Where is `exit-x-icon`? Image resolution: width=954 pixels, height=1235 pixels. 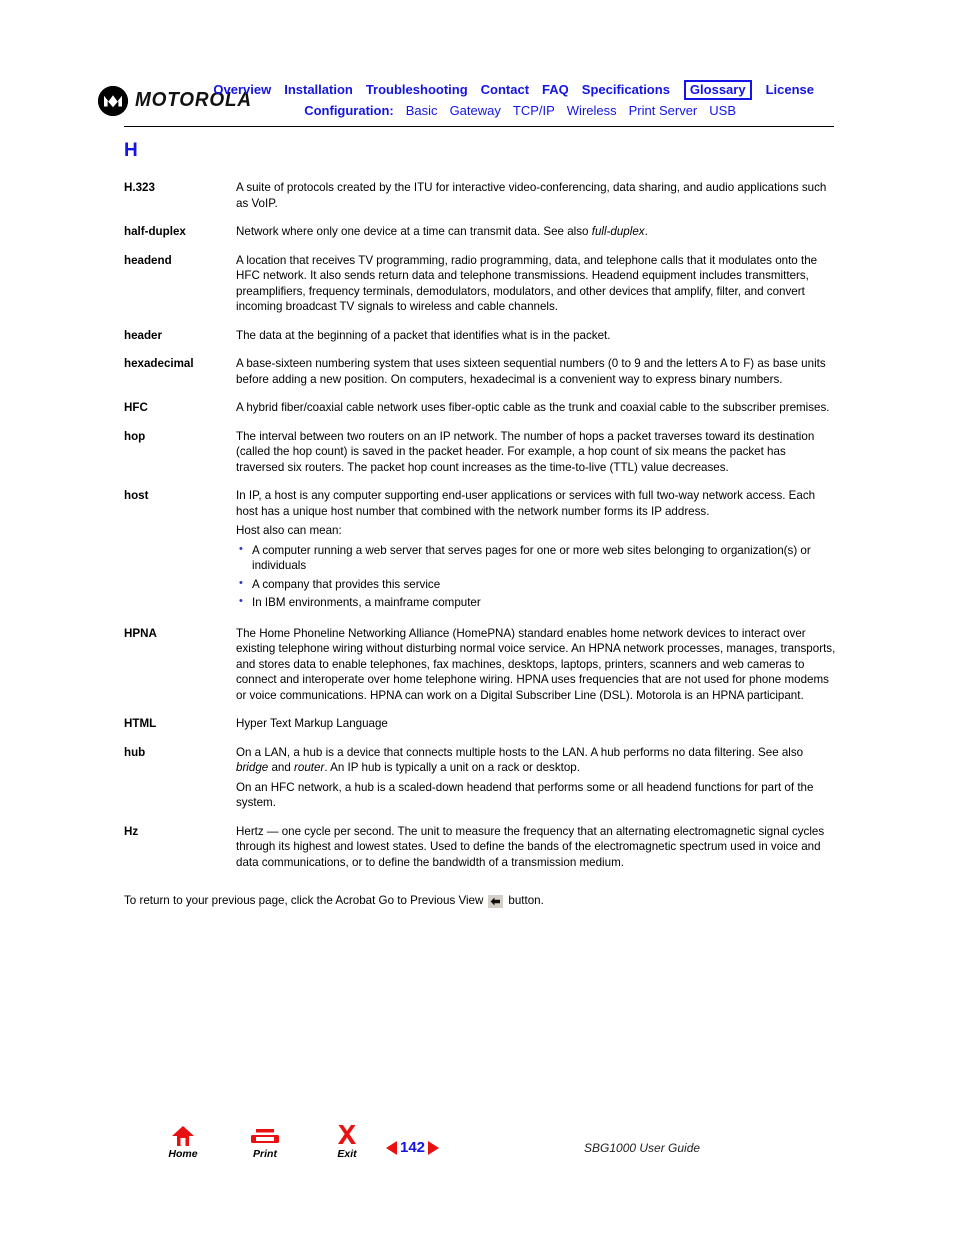 exit-x-icon is located at coordinates (347, 1134).